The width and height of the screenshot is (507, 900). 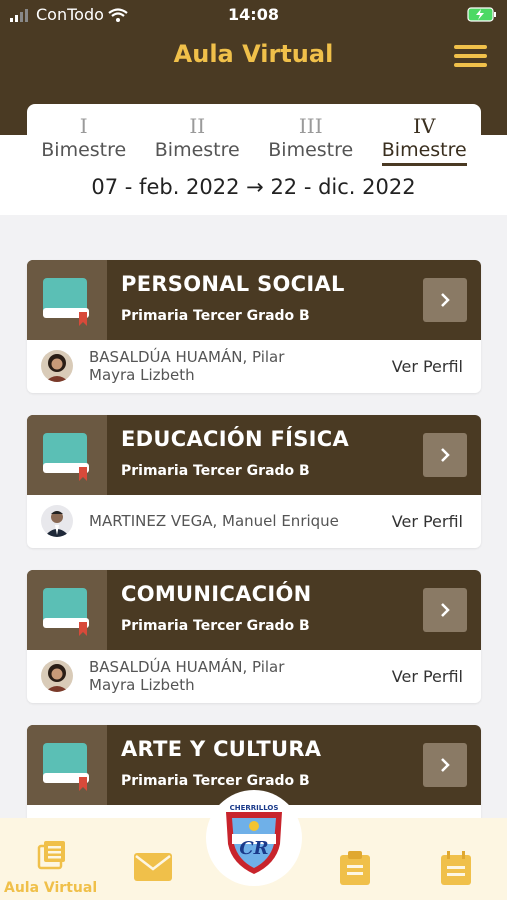 I want to click on clock: 14:08, so click(x=253, y=14).